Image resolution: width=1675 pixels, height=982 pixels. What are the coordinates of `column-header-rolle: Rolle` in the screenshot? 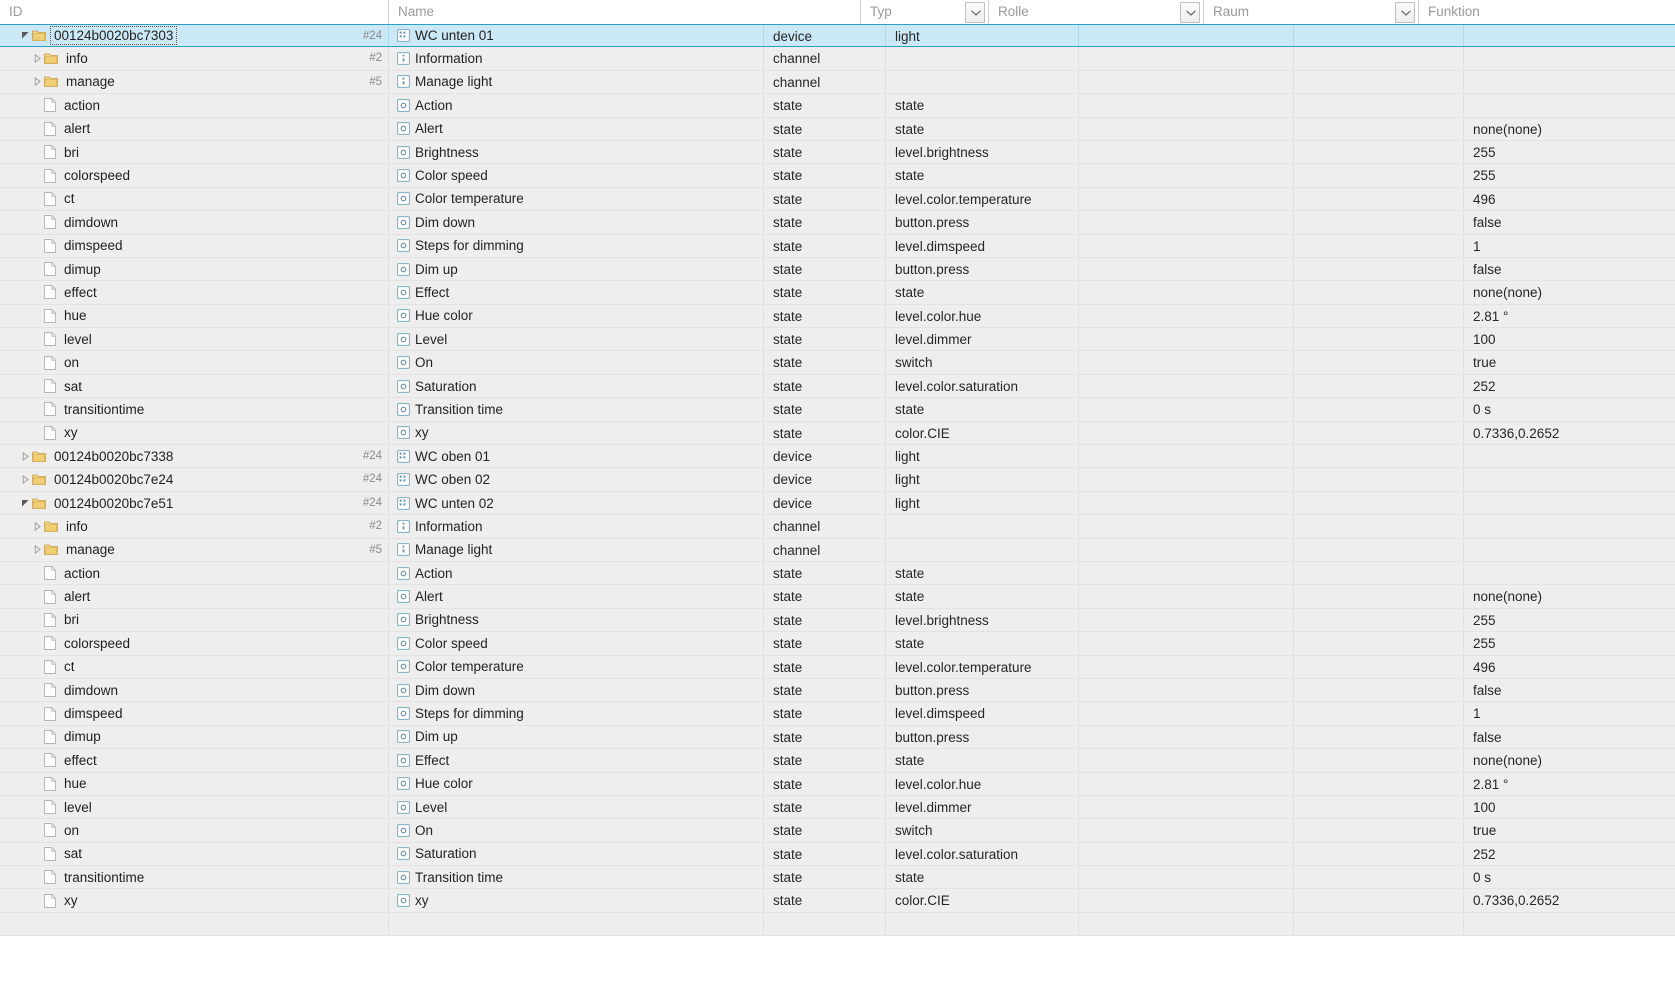 It's located at (1084, 12).